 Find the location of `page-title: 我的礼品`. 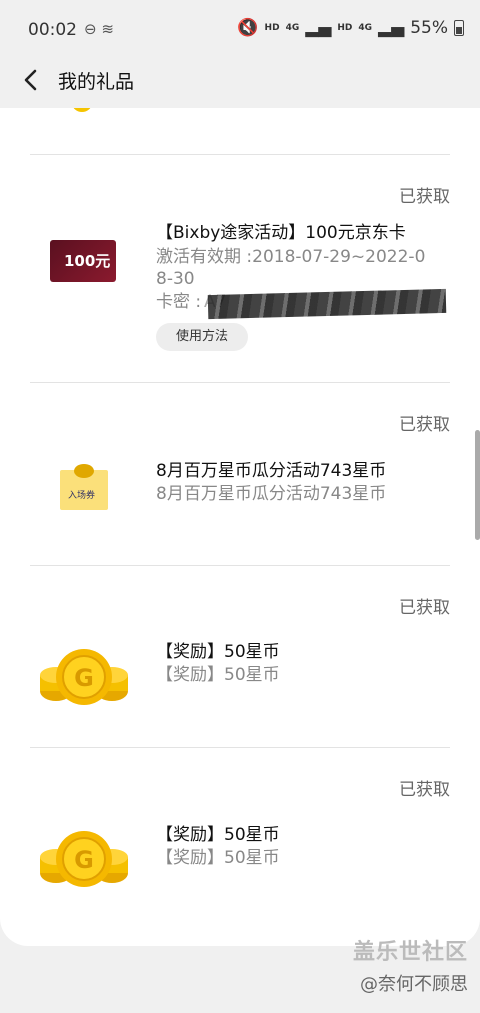

page-title: 我的礼品 is located at coordinates (96, 82).